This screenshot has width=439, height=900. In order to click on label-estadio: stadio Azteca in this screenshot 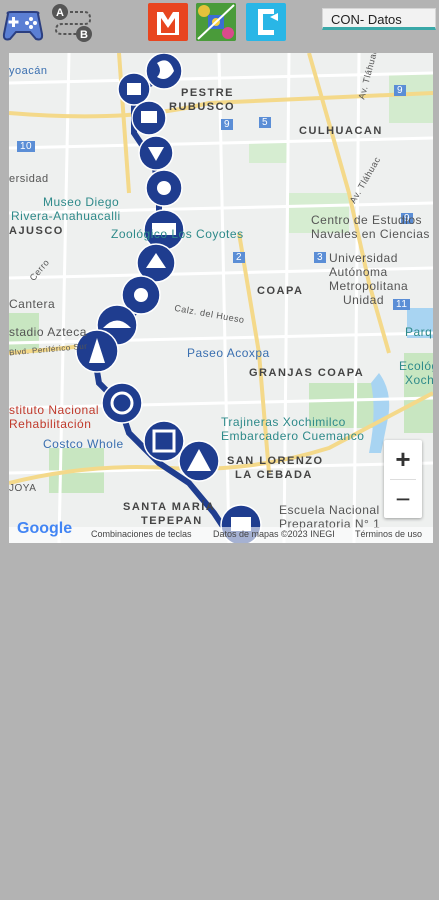, I will do `click(48, 332)`.